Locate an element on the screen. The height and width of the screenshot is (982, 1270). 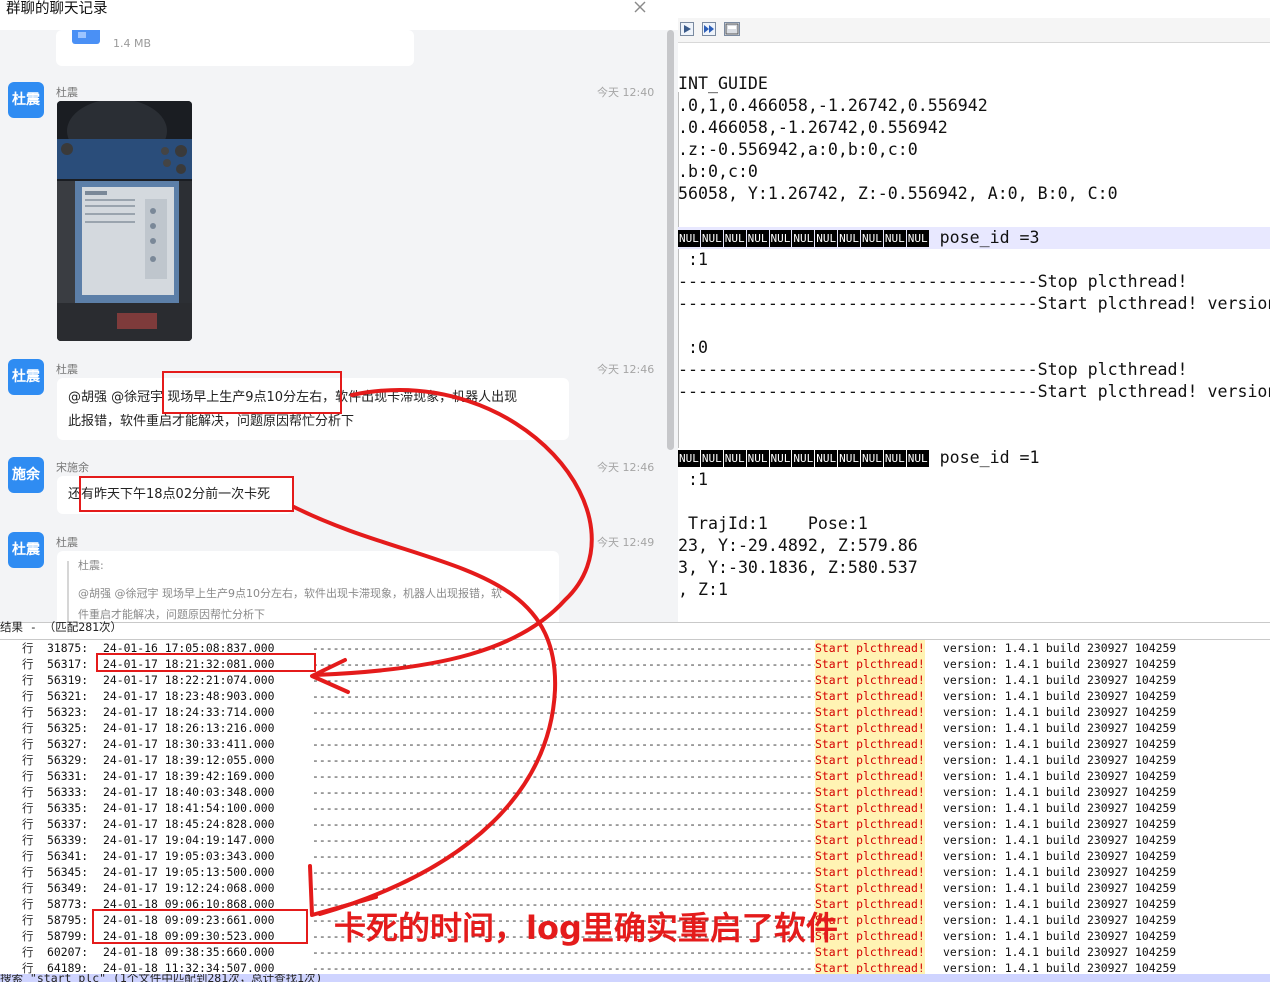
line-number: 56321: is located at coordinates (68, 696).